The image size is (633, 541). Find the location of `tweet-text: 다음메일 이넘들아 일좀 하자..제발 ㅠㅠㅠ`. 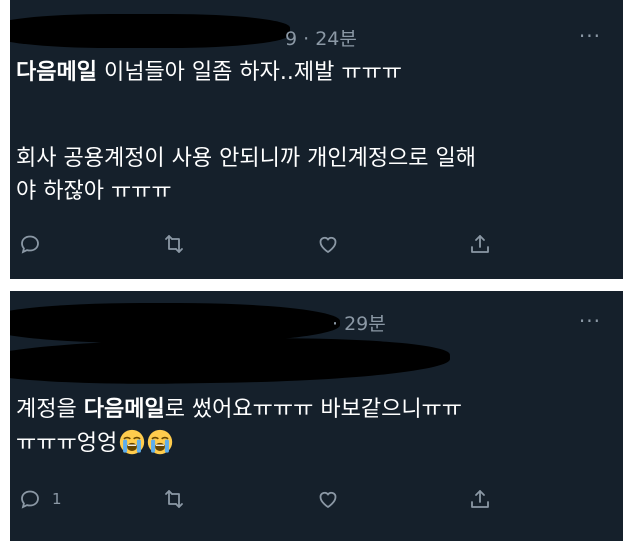

tweet-text: 다음메일 이넘들아 일좀 하자..제발 ㅠㅠㅠ is located at coordinates (209, 72).